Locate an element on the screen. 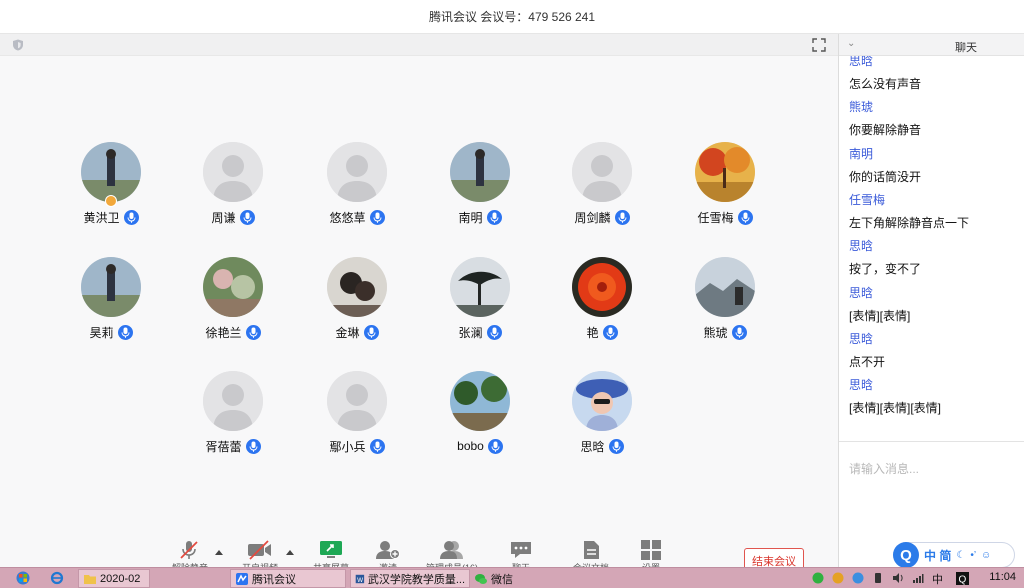 This screenshot has width=1024, height=588. audio-options-caret is located at coordinates (219, 552).